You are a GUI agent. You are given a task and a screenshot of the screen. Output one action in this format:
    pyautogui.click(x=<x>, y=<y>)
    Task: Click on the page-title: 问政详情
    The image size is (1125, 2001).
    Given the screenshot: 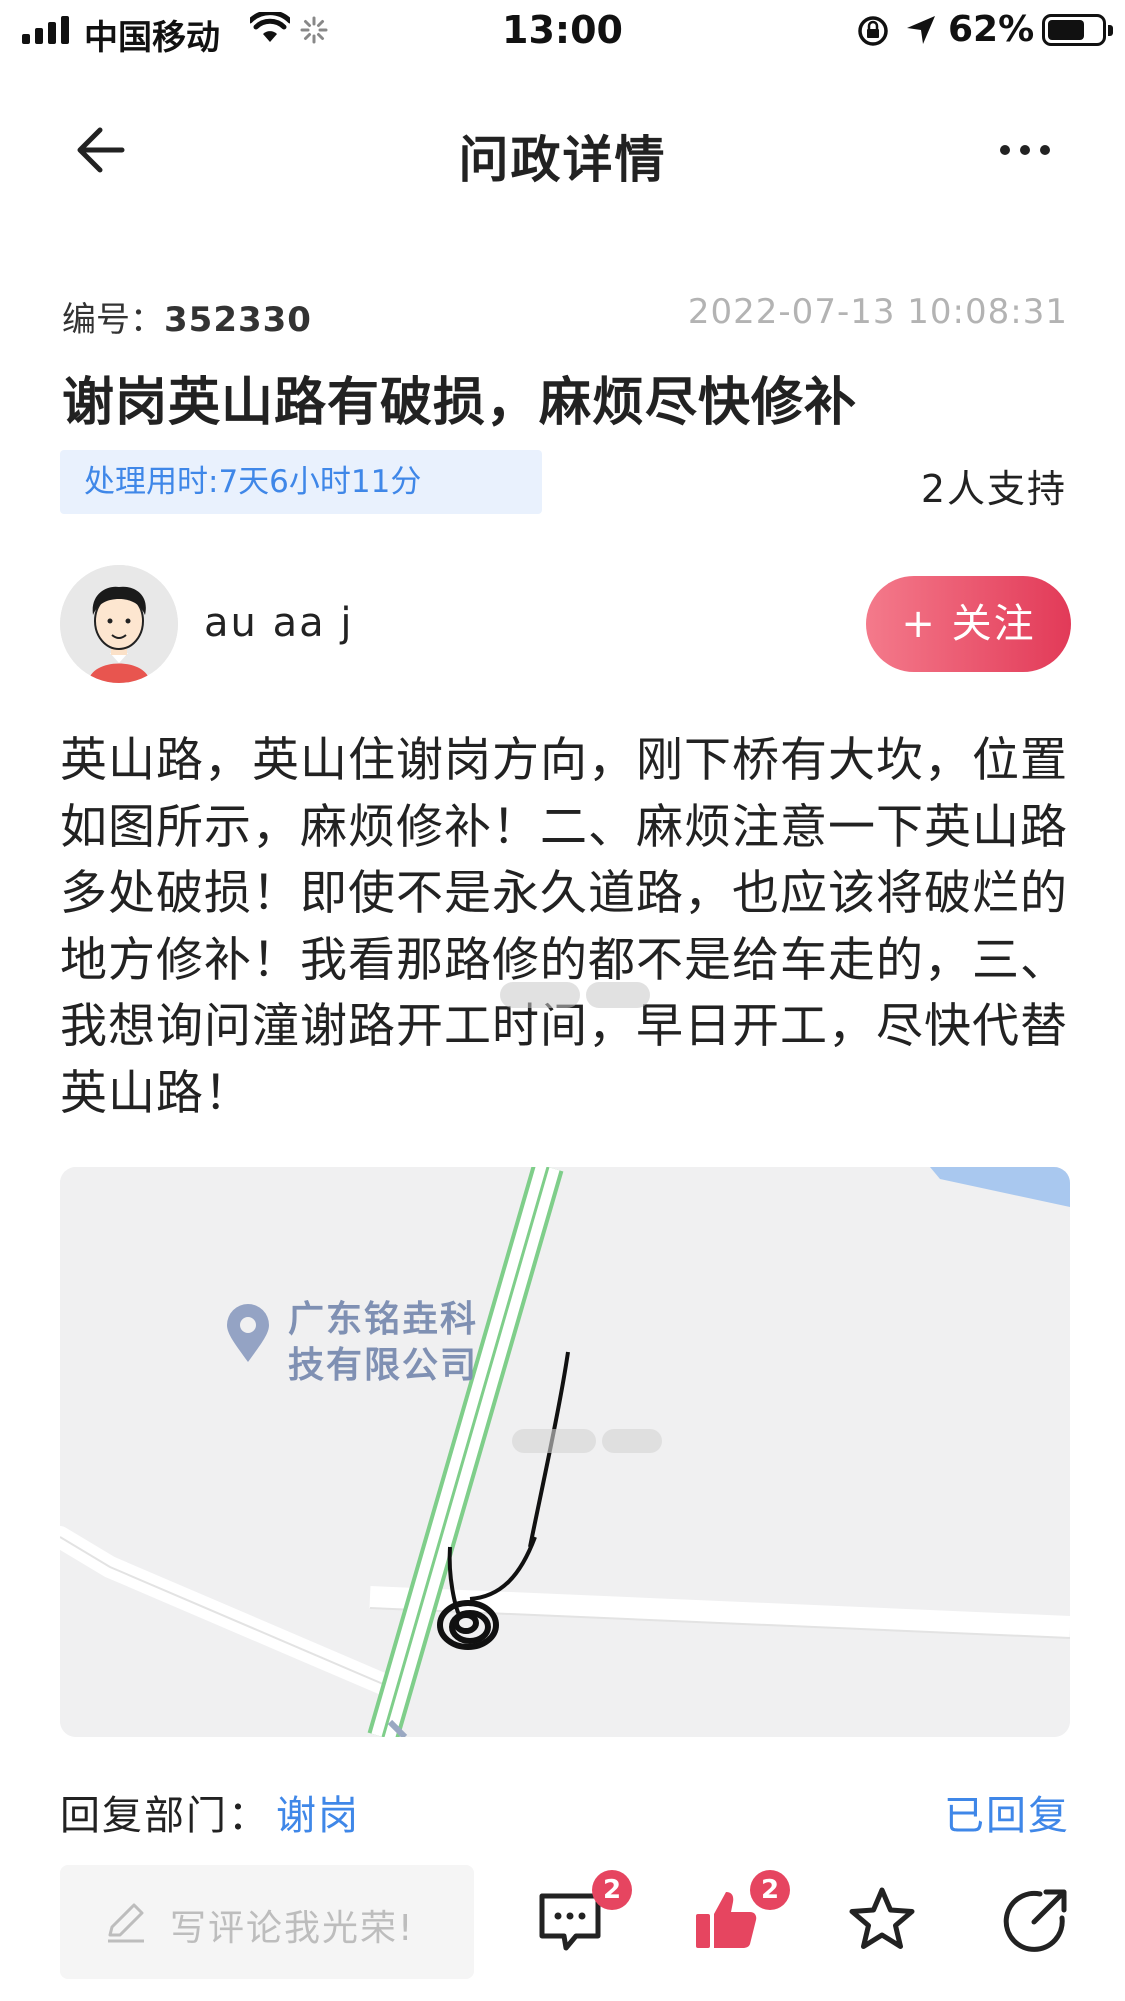 What is the action you would take?
    pyautogui.click(x=562, y=160)
    